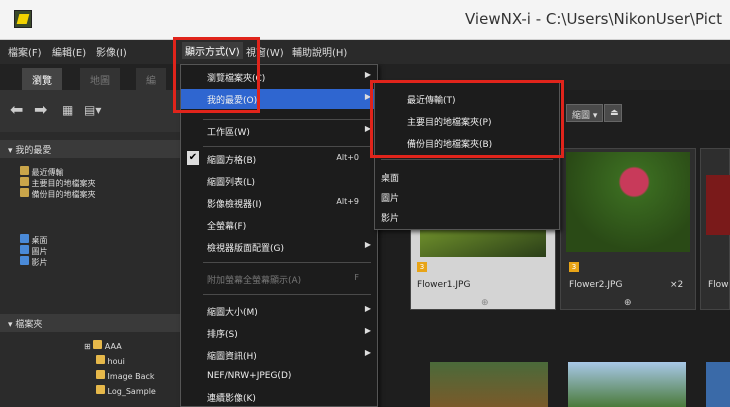 This screenshot has width=730, height=407. What do you see at coordinates (467, 197) in the screenshot?
I see `submenu-item-pictures: 圖片` at bounding box center [467, 197].